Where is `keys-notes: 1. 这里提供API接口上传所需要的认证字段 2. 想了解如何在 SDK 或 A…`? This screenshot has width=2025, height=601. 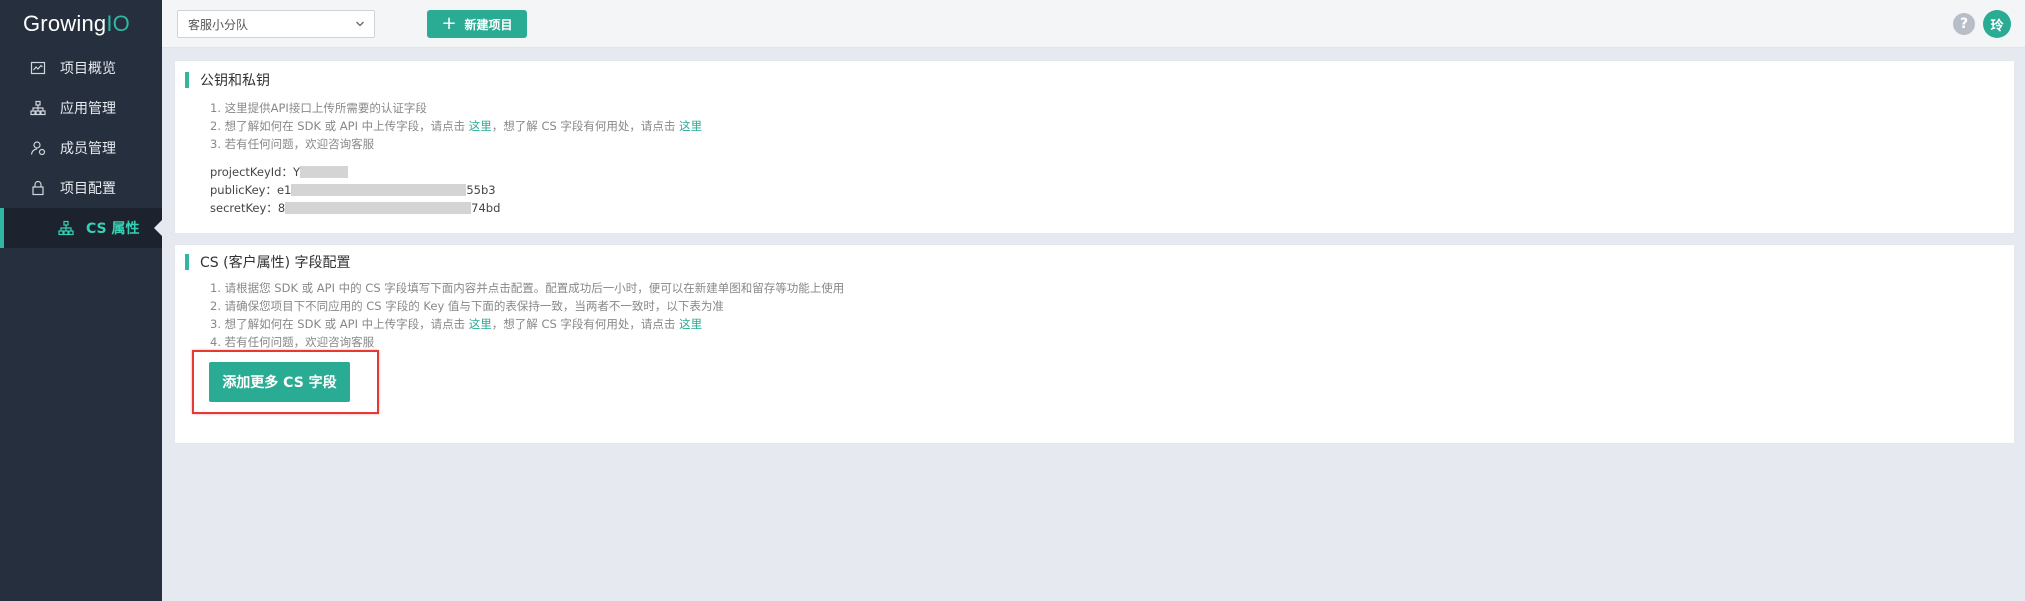 keys-notes: 1. 这里提供API接口上传所需要的认证字段 2. 想了解如何在 SDK 或 A… is located at coordinates (456, 126).